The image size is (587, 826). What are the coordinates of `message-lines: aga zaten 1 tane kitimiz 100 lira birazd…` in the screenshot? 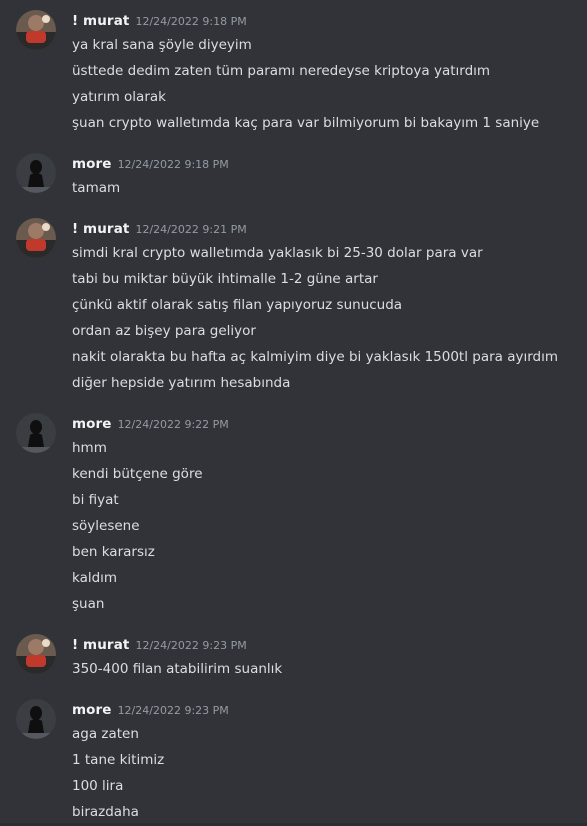 It's located at (327, 773).